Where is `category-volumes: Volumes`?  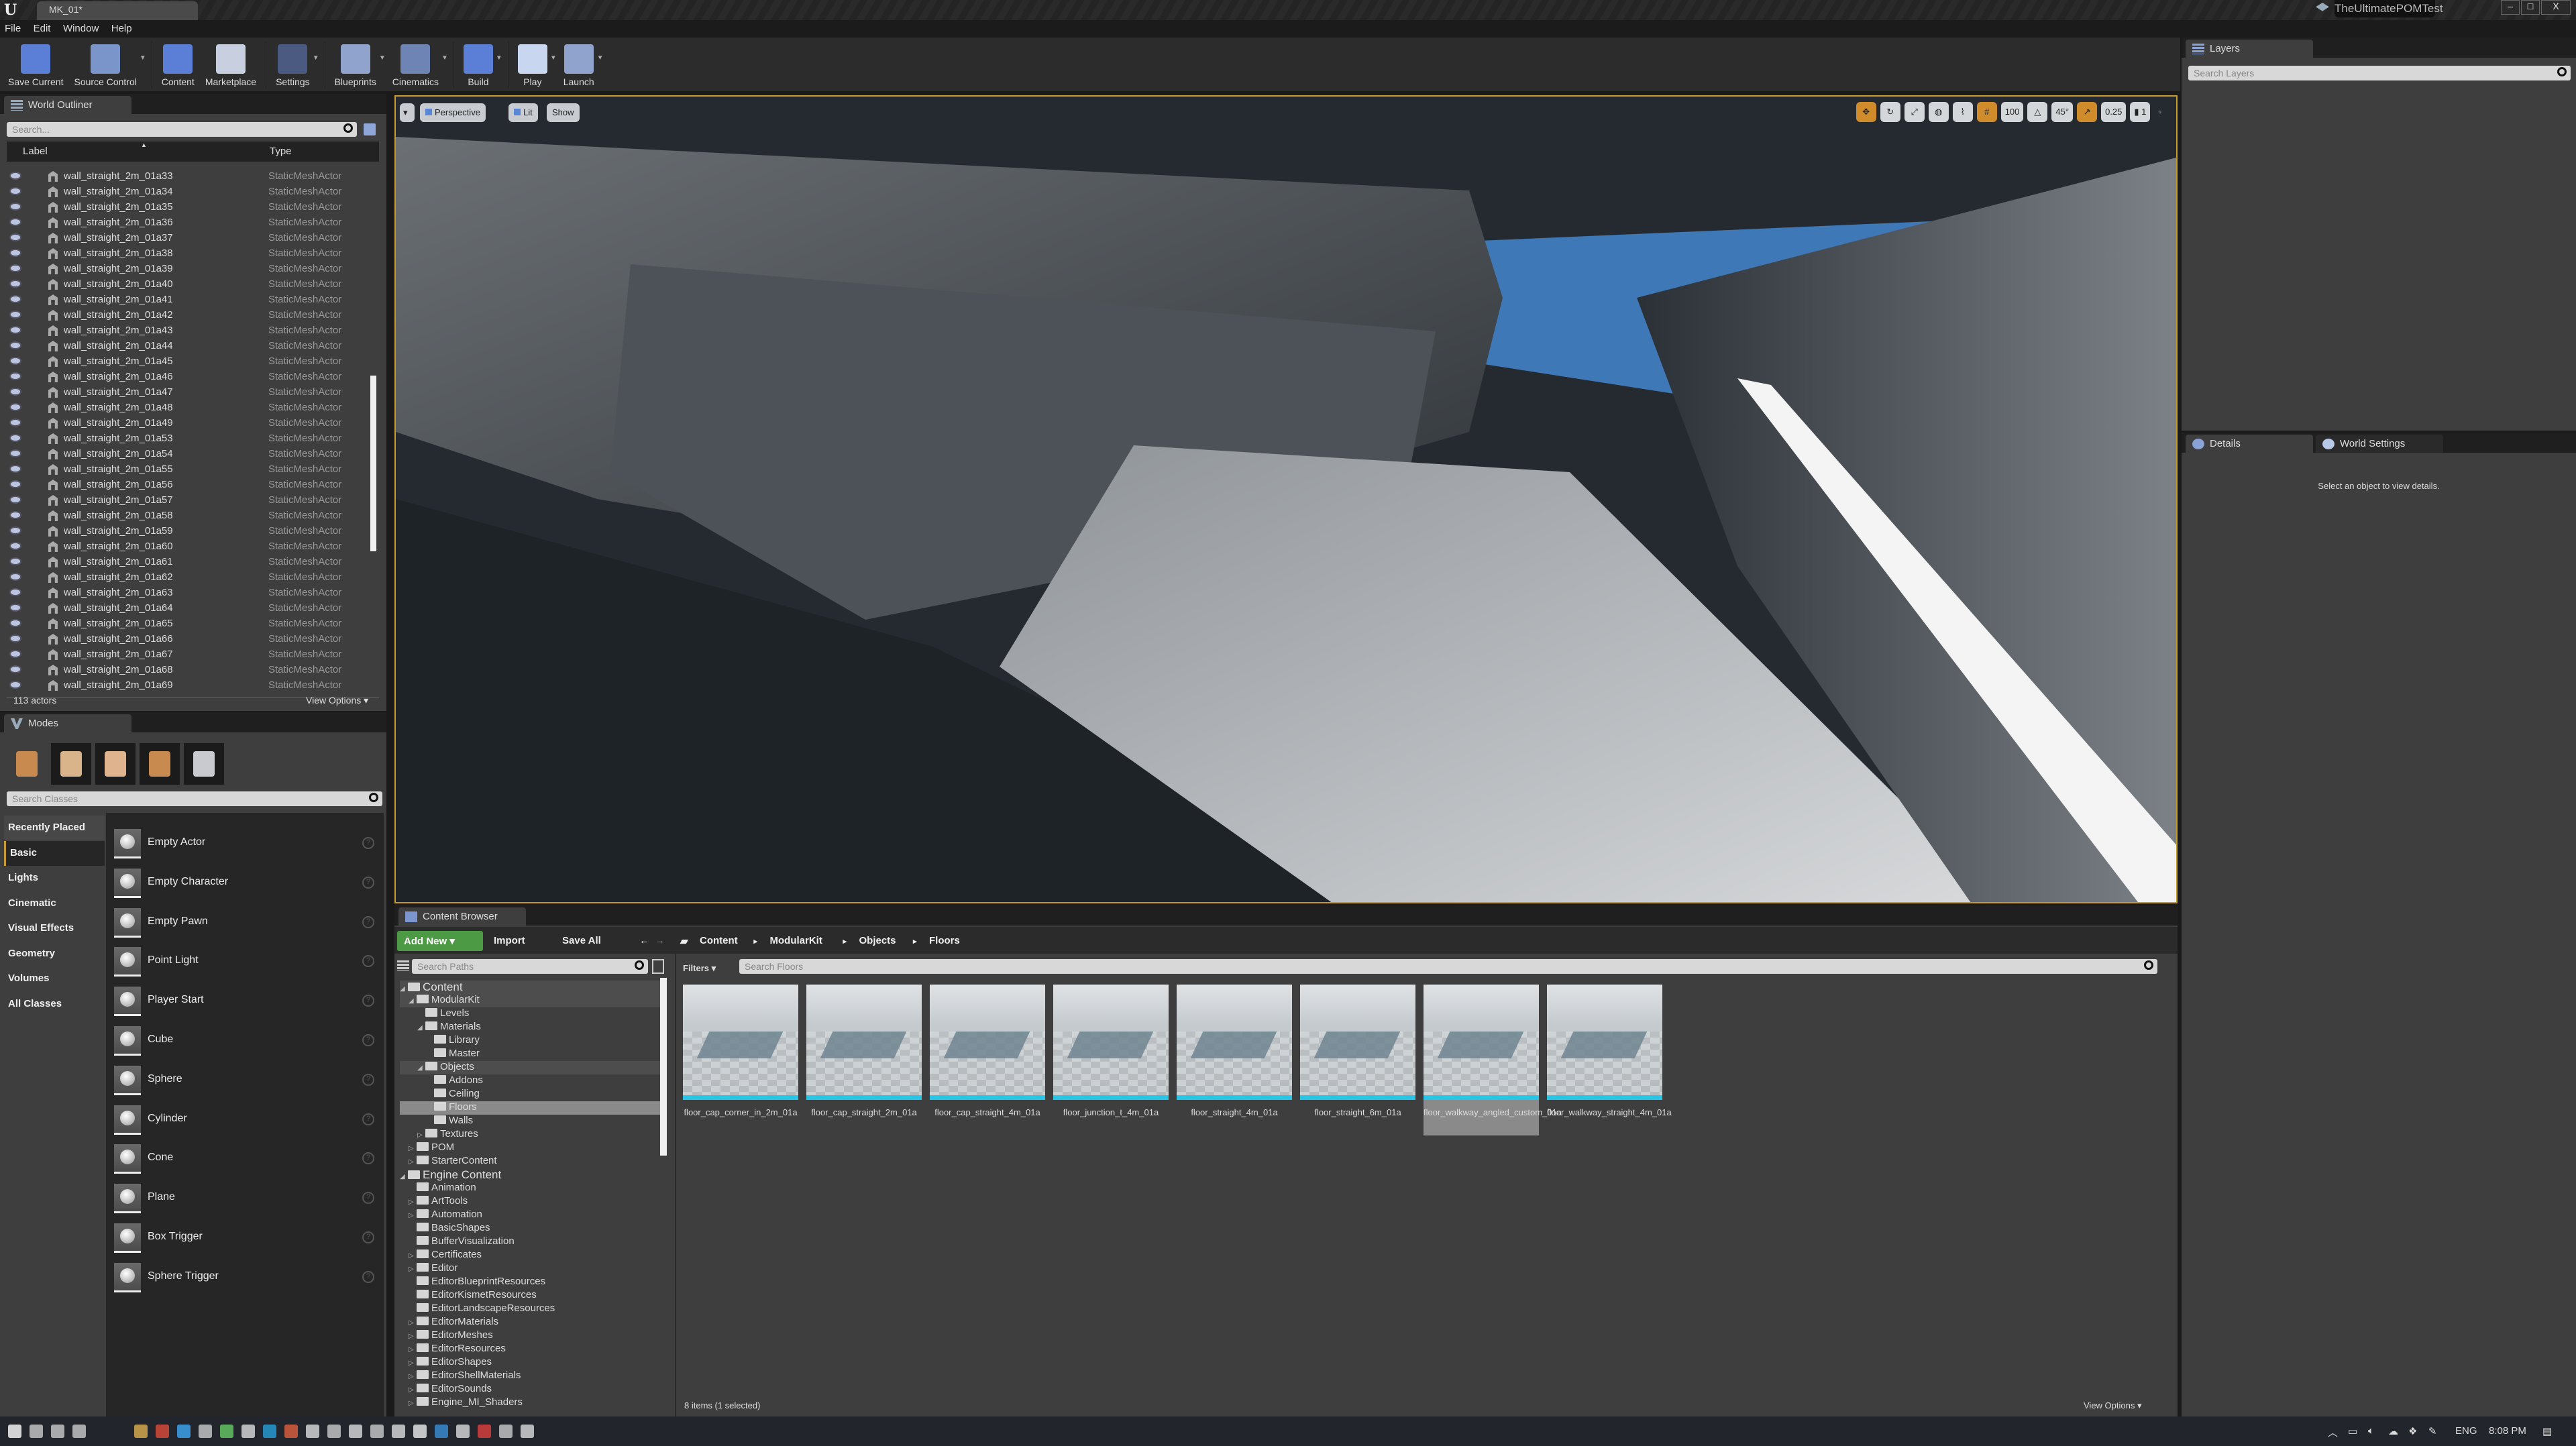 category-volumes: Volumes is located at coordinates (54, 978).